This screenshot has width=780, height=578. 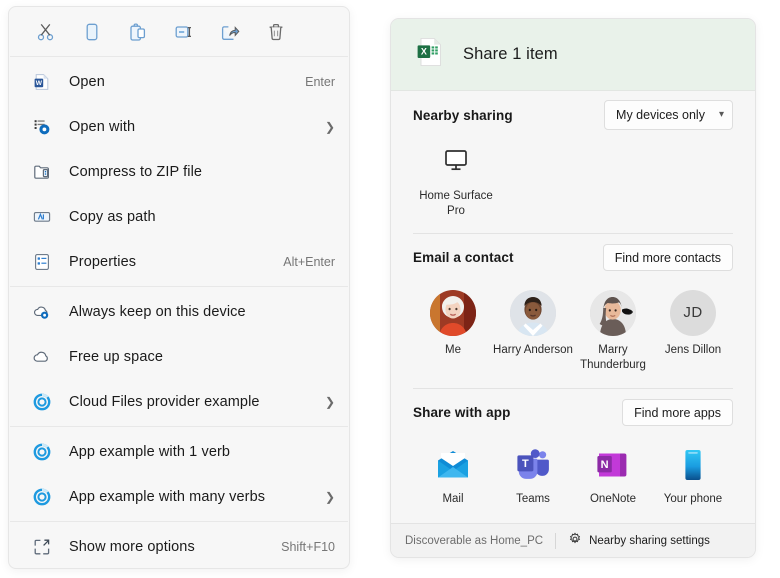 What do you see at coordinates (167, 496) in the screenshot?
I see `menu-item-label: App example with many verbs` at bounding box center [167, 496].